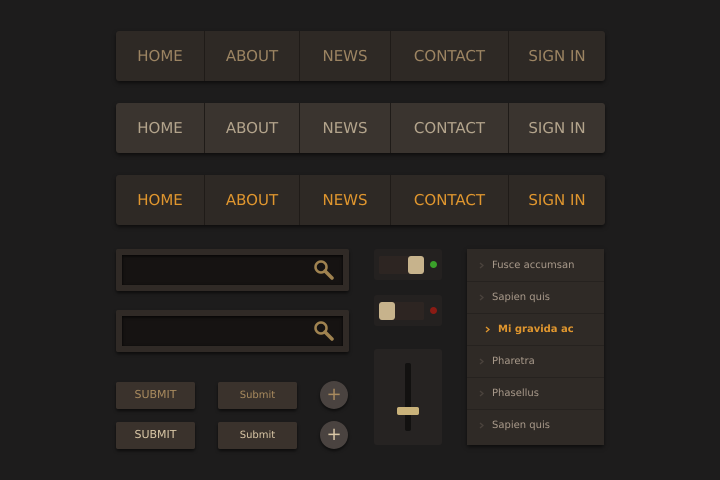 The image size is (720, 480). I want to click on menu-label: Phasellus, so click(515, 394).